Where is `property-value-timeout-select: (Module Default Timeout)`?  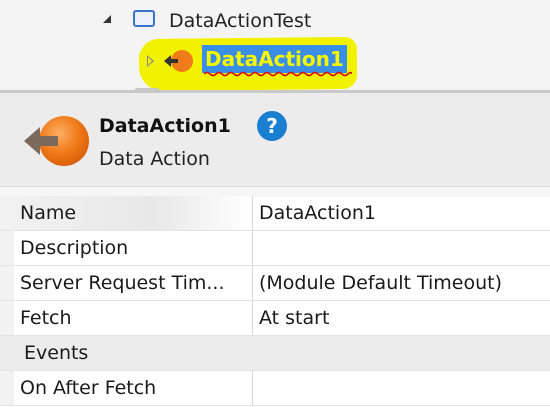 property-value-timeout-select: (Module Default Timeout) is located at coordinates (401, 283).